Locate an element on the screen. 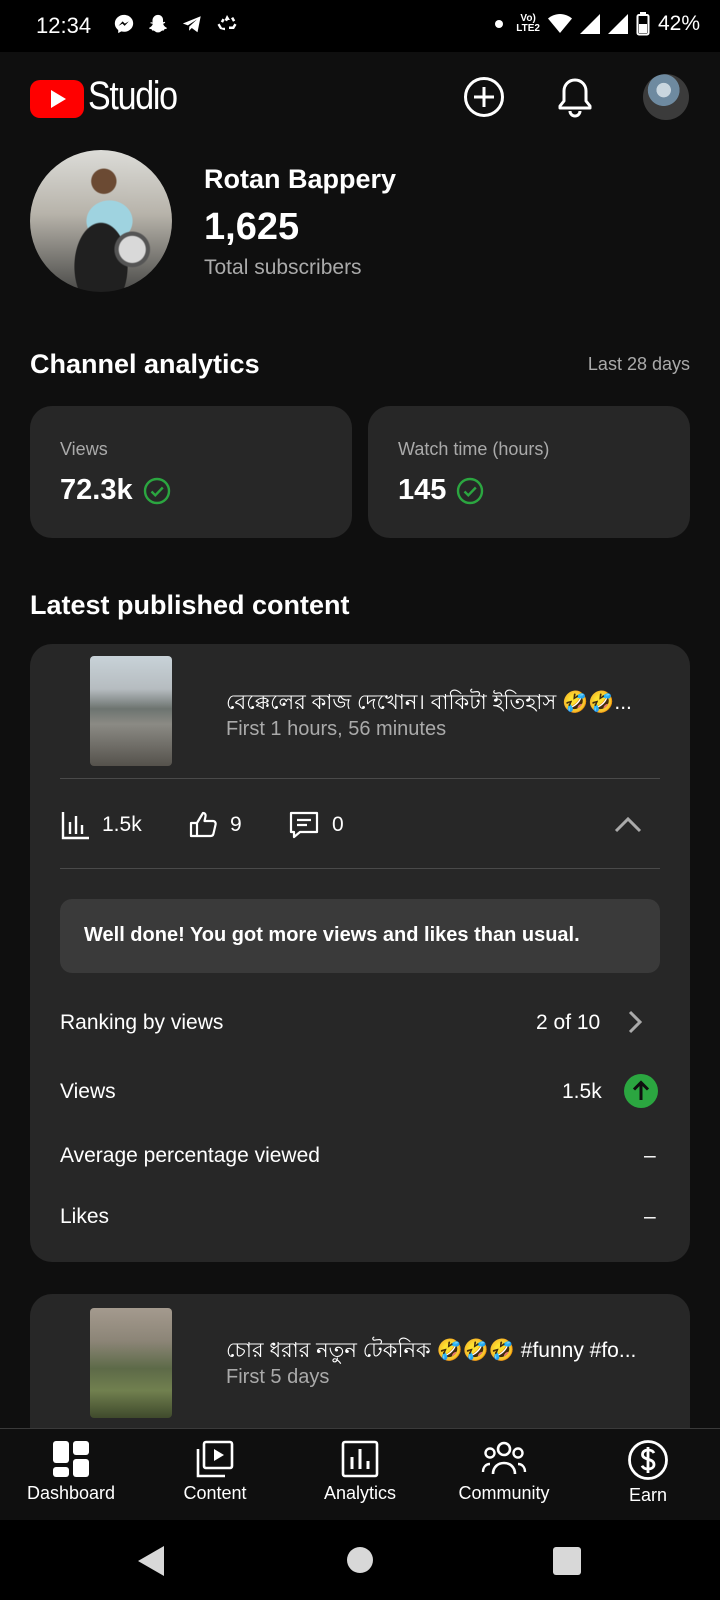  community-icon is located at coordinates (504, 1458).